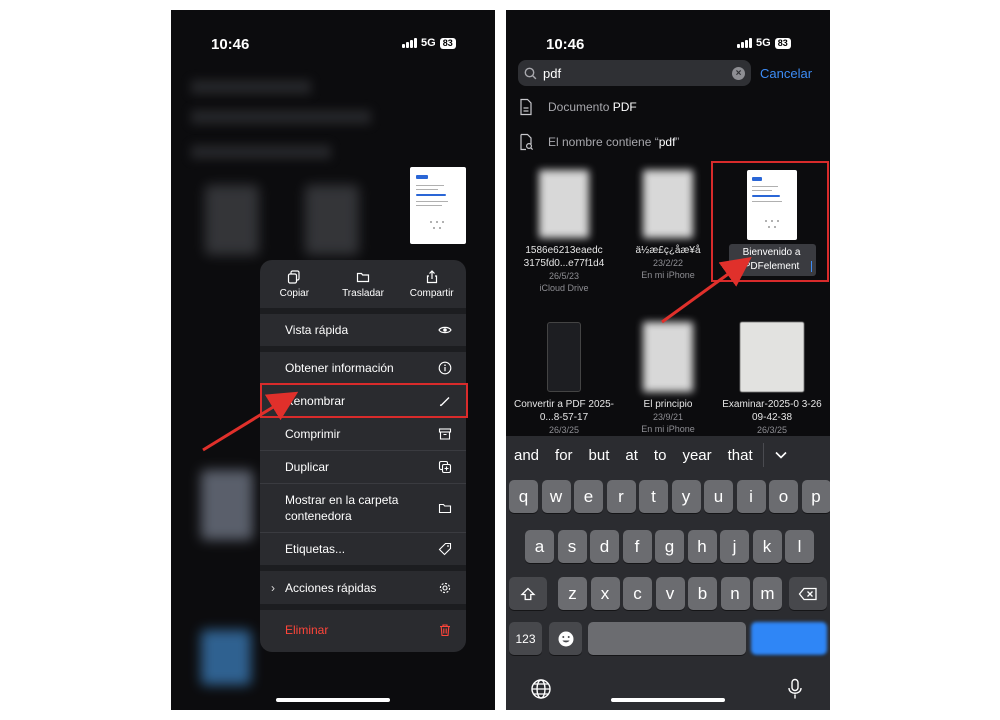 The height and width of the screenshot is (720, 1000). I want to click on annotation-arrows, so click(477, 354).